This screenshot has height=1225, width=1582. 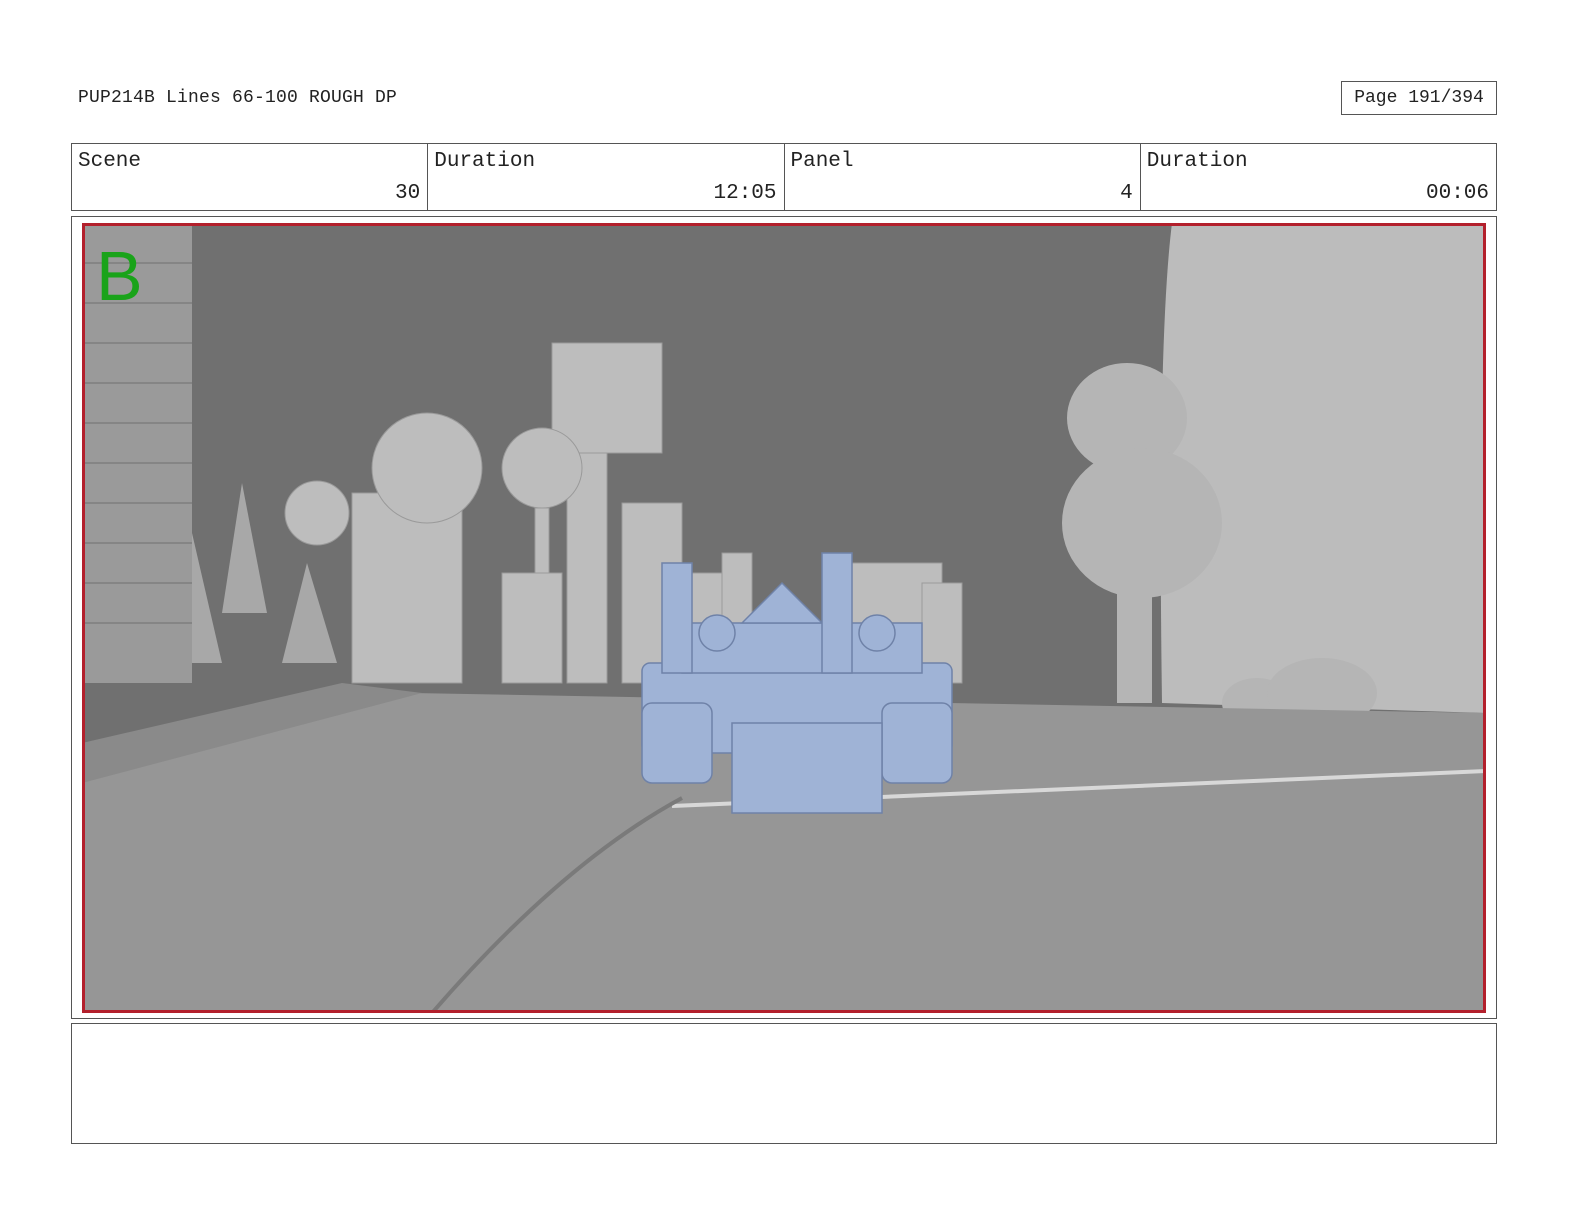 What do you see at coordinates (1457, 193) in the screenshot?
I see `panel-duration-value: 00:06` at bounding box center [1457, 193].